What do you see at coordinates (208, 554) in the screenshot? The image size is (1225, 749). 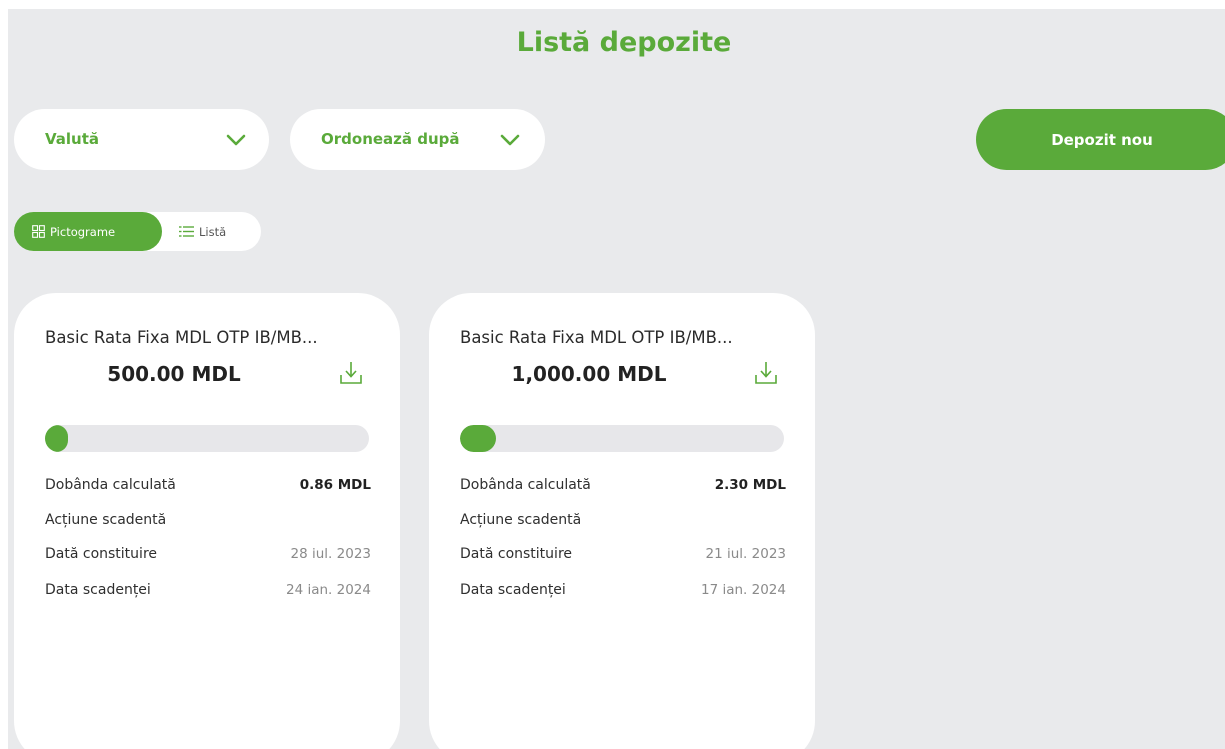 I see `start-date-row: Dată constituire 28 iul. 2023` at bounding box center [208, 554].